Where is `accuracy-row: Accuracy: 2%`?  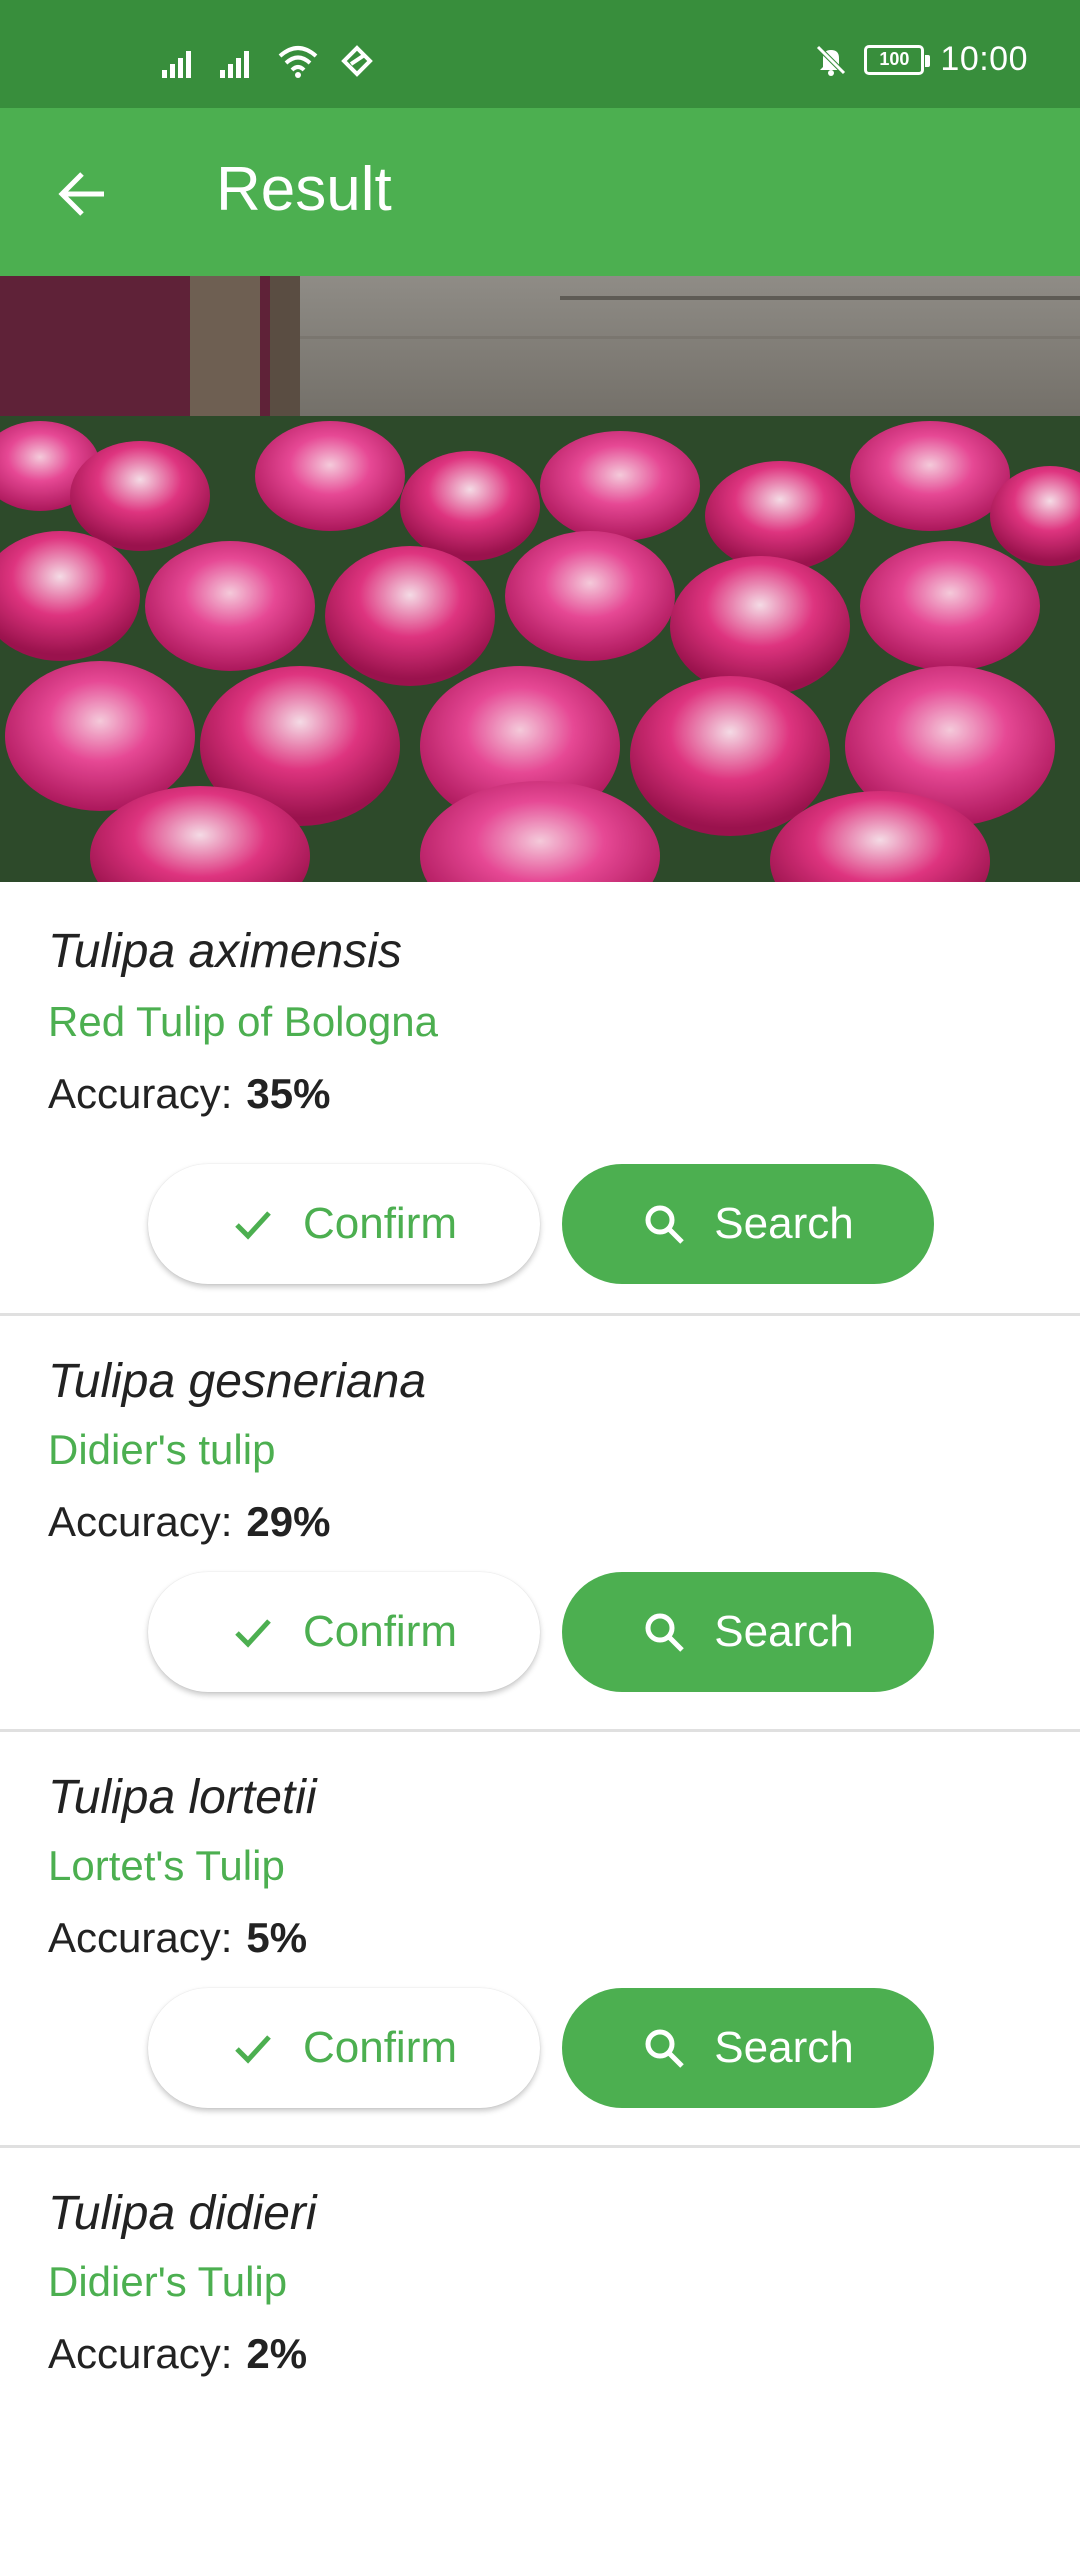 accuracy-row: Accuracy: 2% is located at coordinates (177, 2354).